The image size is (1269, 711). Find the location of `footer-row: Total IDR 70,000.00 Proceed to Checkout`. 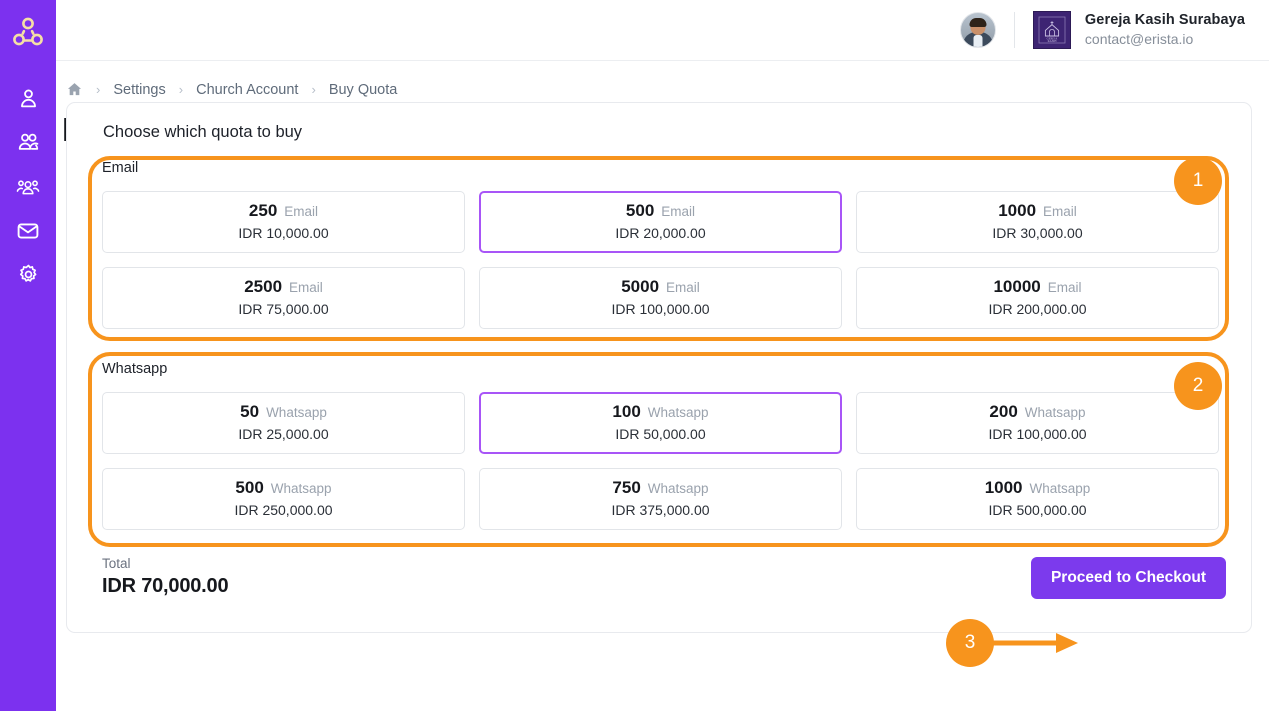

footer-row: Total IDR 70,000.00 Proceed to Checkout is located at coordinates (659, 571).